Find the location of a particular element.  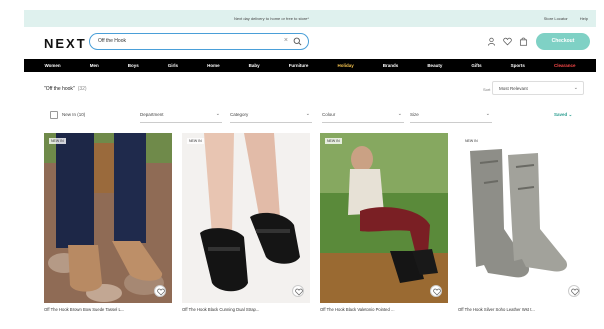

new-in-checkbox is located at coordinates (54, 115).